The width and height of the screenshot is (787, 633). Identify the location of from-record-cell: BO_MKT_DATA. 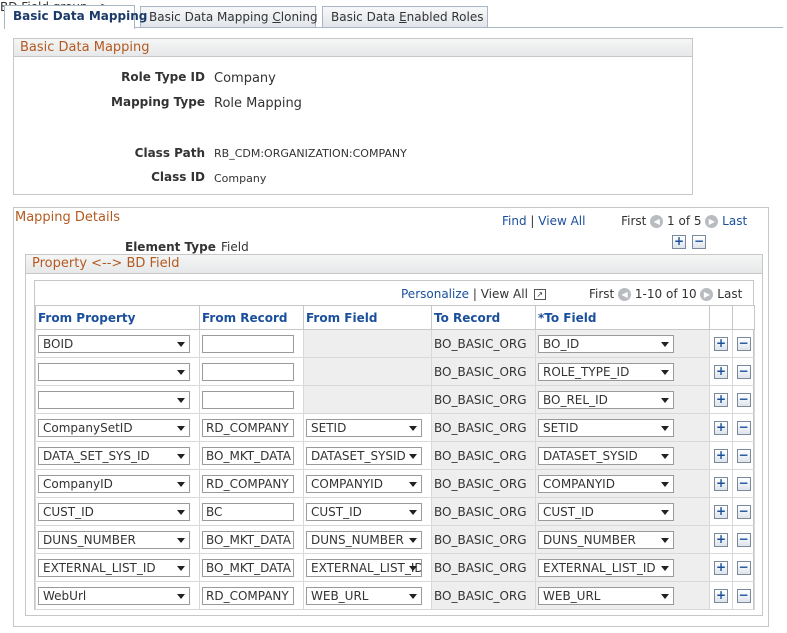
(251, 539).